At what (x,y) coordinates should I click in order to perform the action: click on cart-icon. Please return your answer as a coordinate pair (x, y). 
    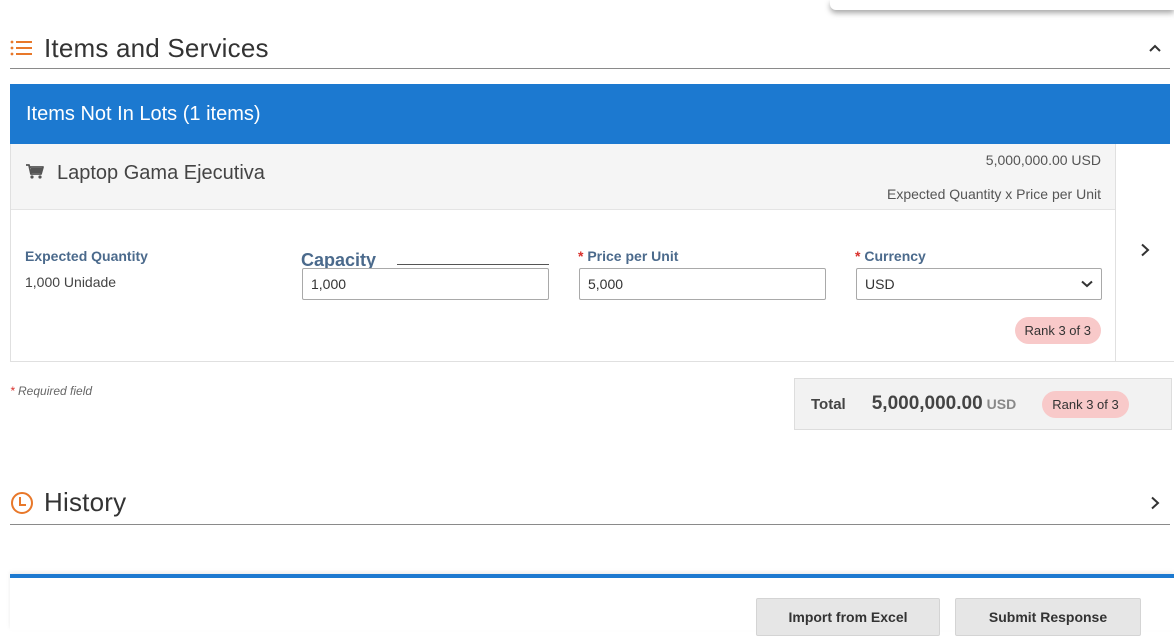
    Looking at the image, I should click on (35, 173).